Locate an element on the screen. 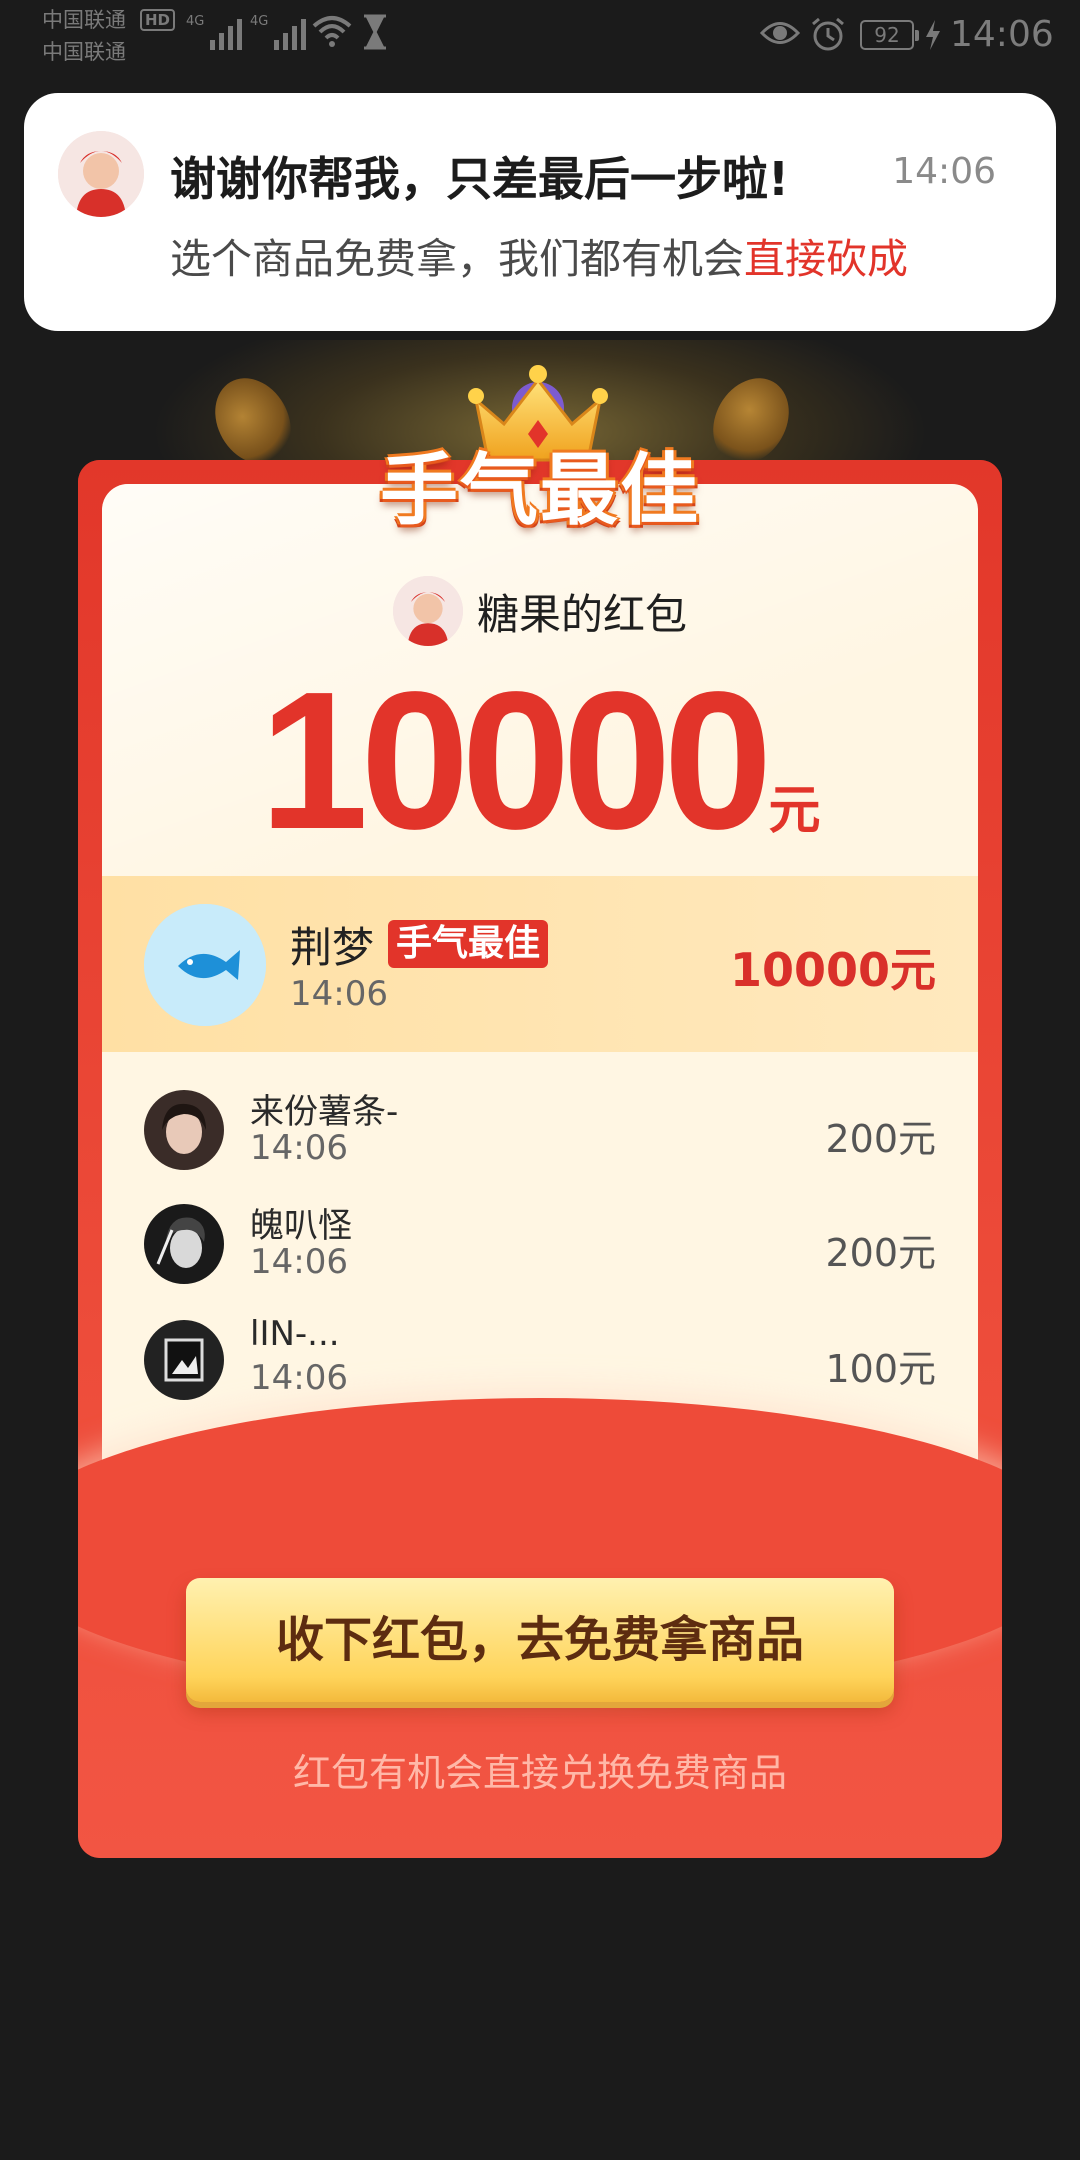  best-luck-badge: 手气最佳 is located at coordinates (468, 944).